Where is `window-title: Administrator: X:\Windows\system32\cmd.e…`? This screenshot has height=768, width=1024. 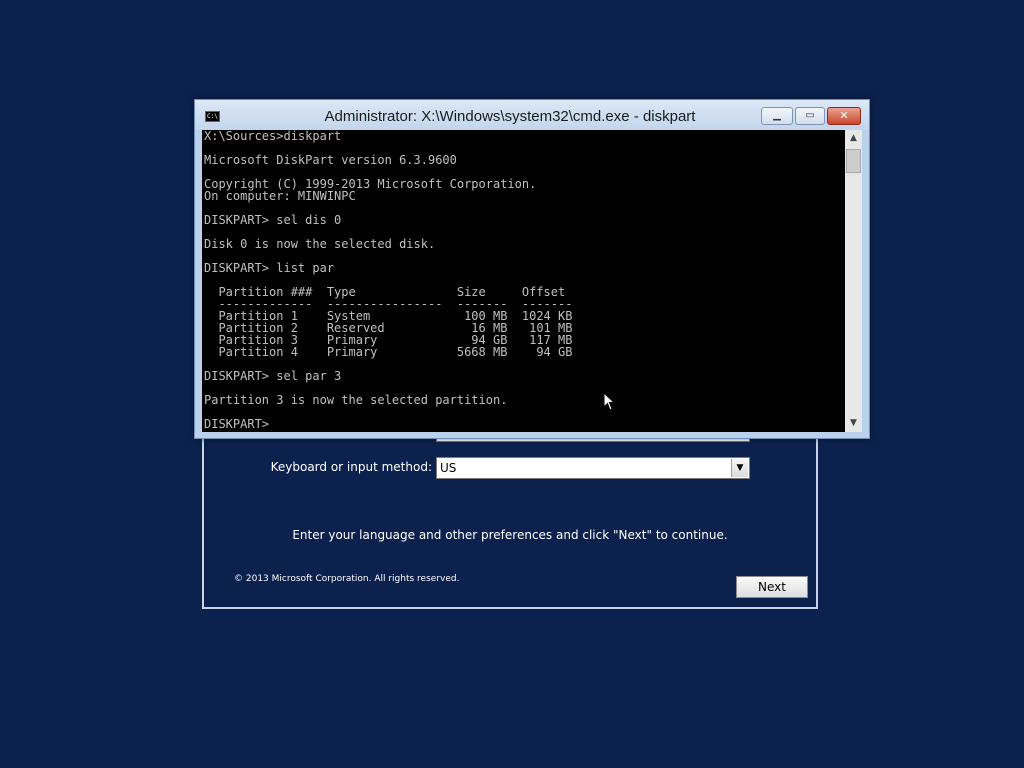 window-title: Administrator: X:\Windows\system32\cmd.e… is located at coordinates (510, 116).